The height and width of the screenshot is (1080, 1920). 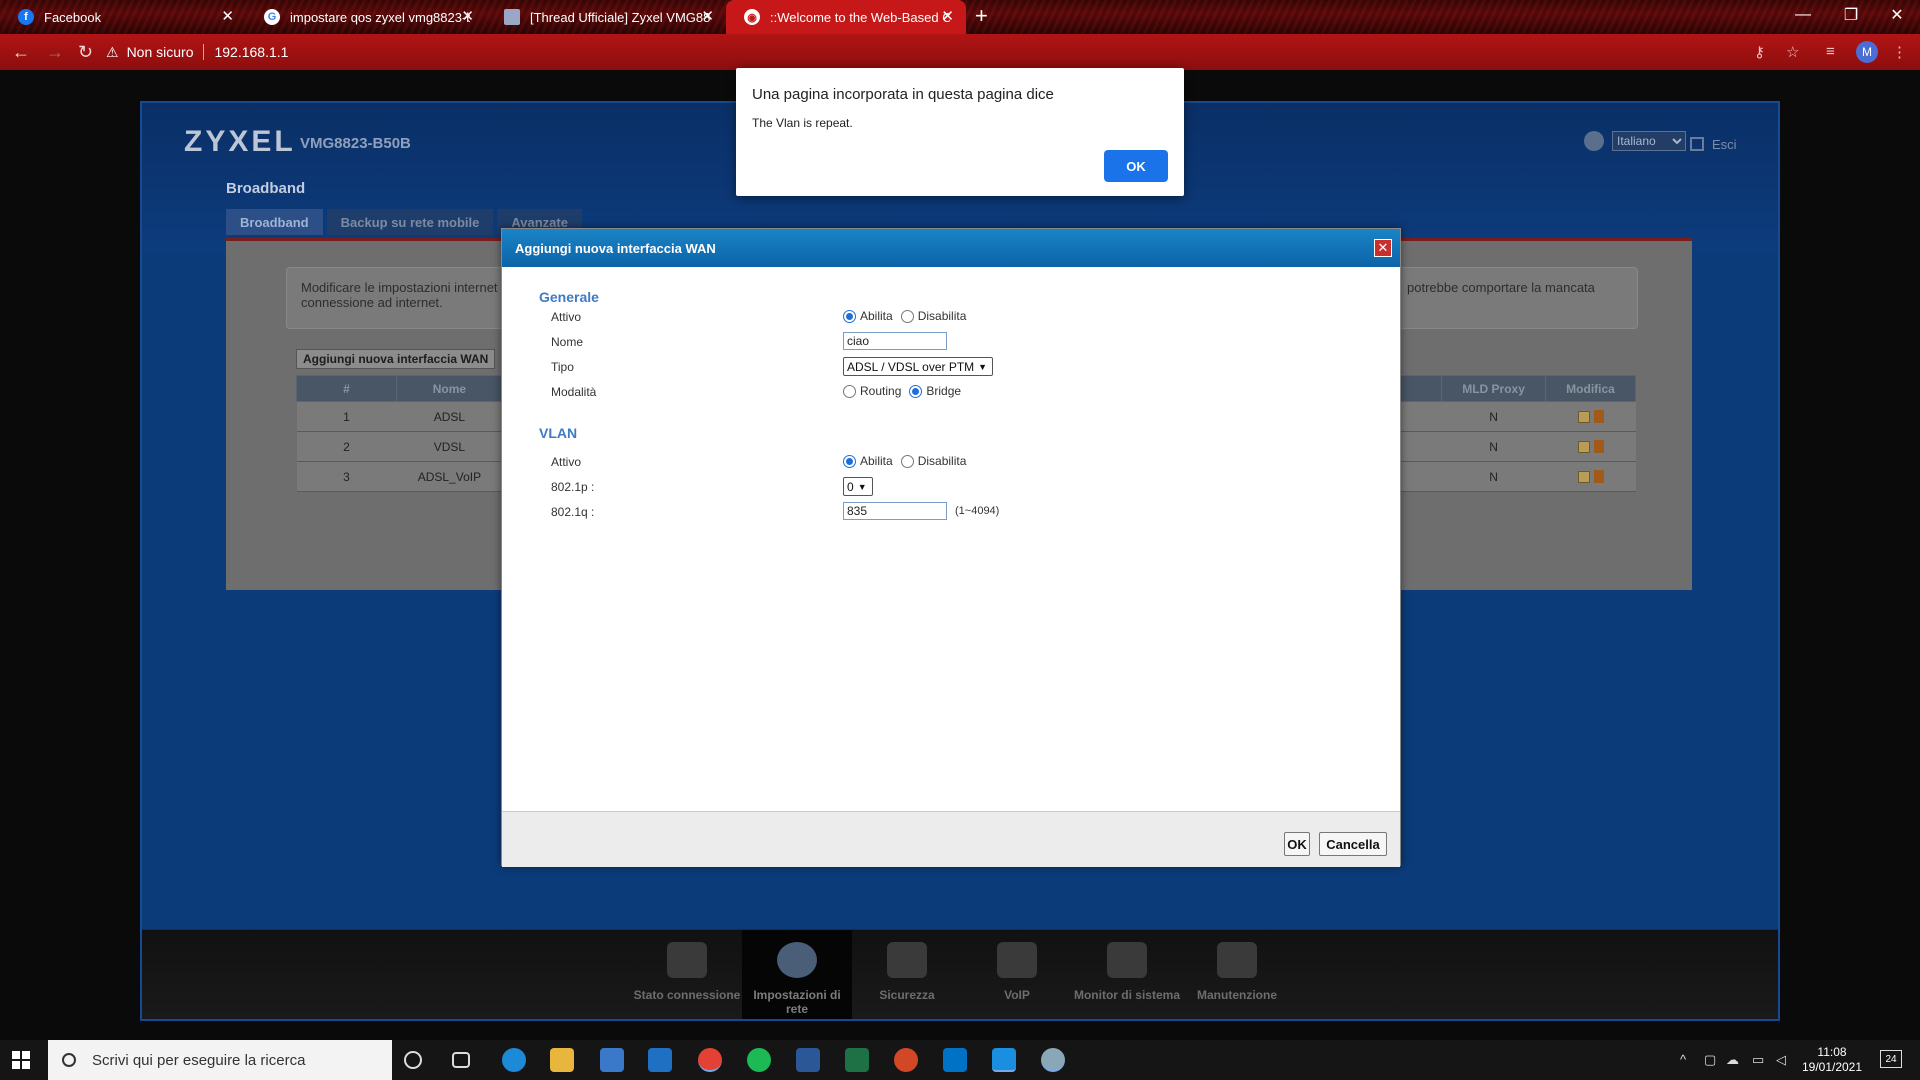 I want to click on onedrive-icon: ☁, so click(x=1732, y=1060).